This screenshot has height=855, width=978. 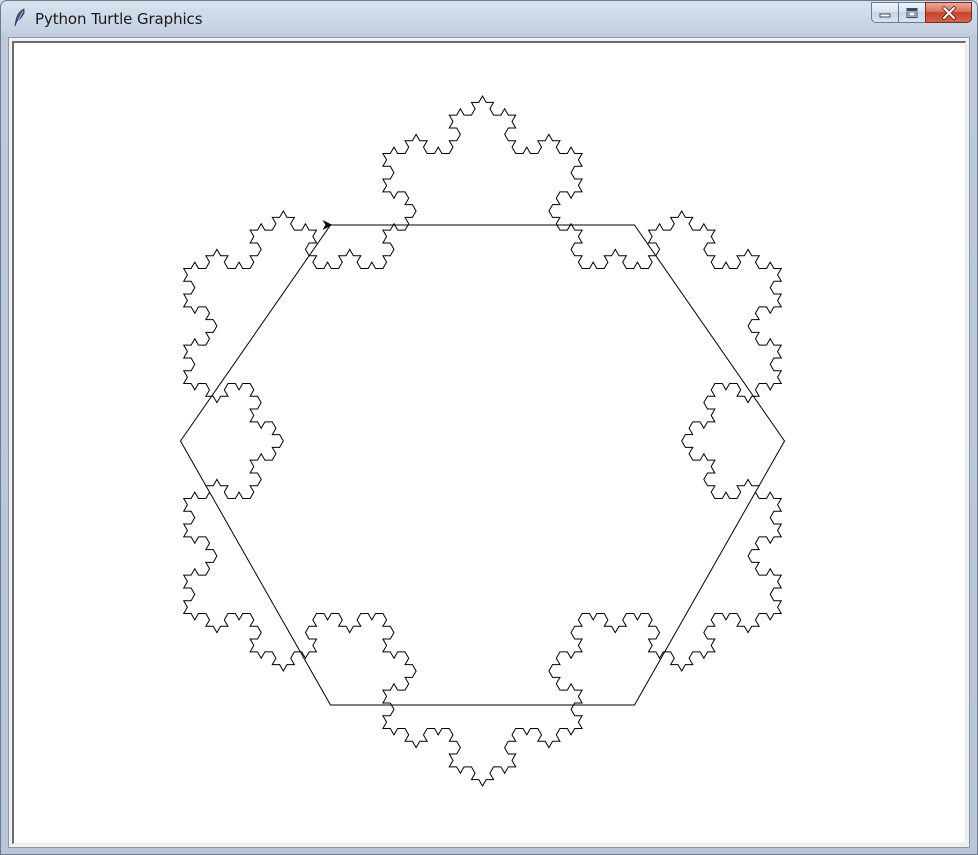 I want to click on maximize-icon, so click(x=912, y=12).